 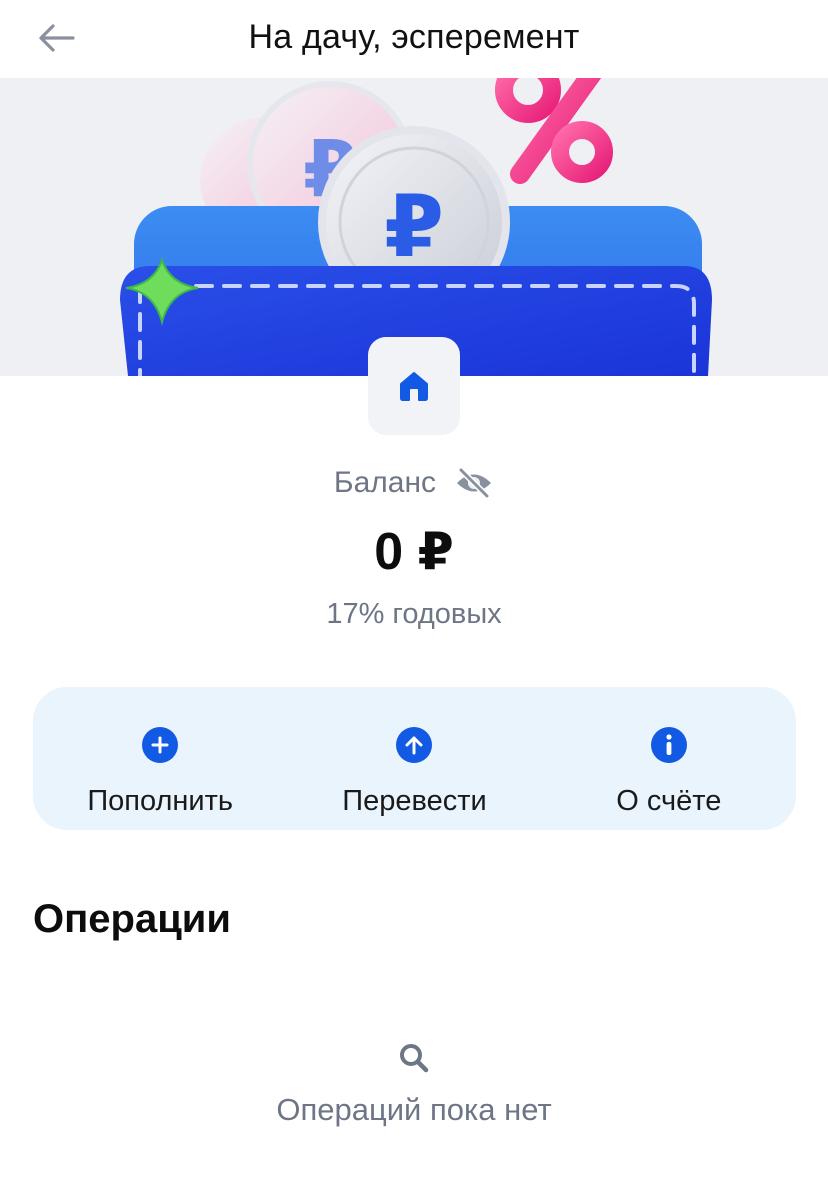 What do you see at coordinates (414, 614) in the screenshot?
I see `interest-rate: 17% годовых` at bounding box center [414, 614].